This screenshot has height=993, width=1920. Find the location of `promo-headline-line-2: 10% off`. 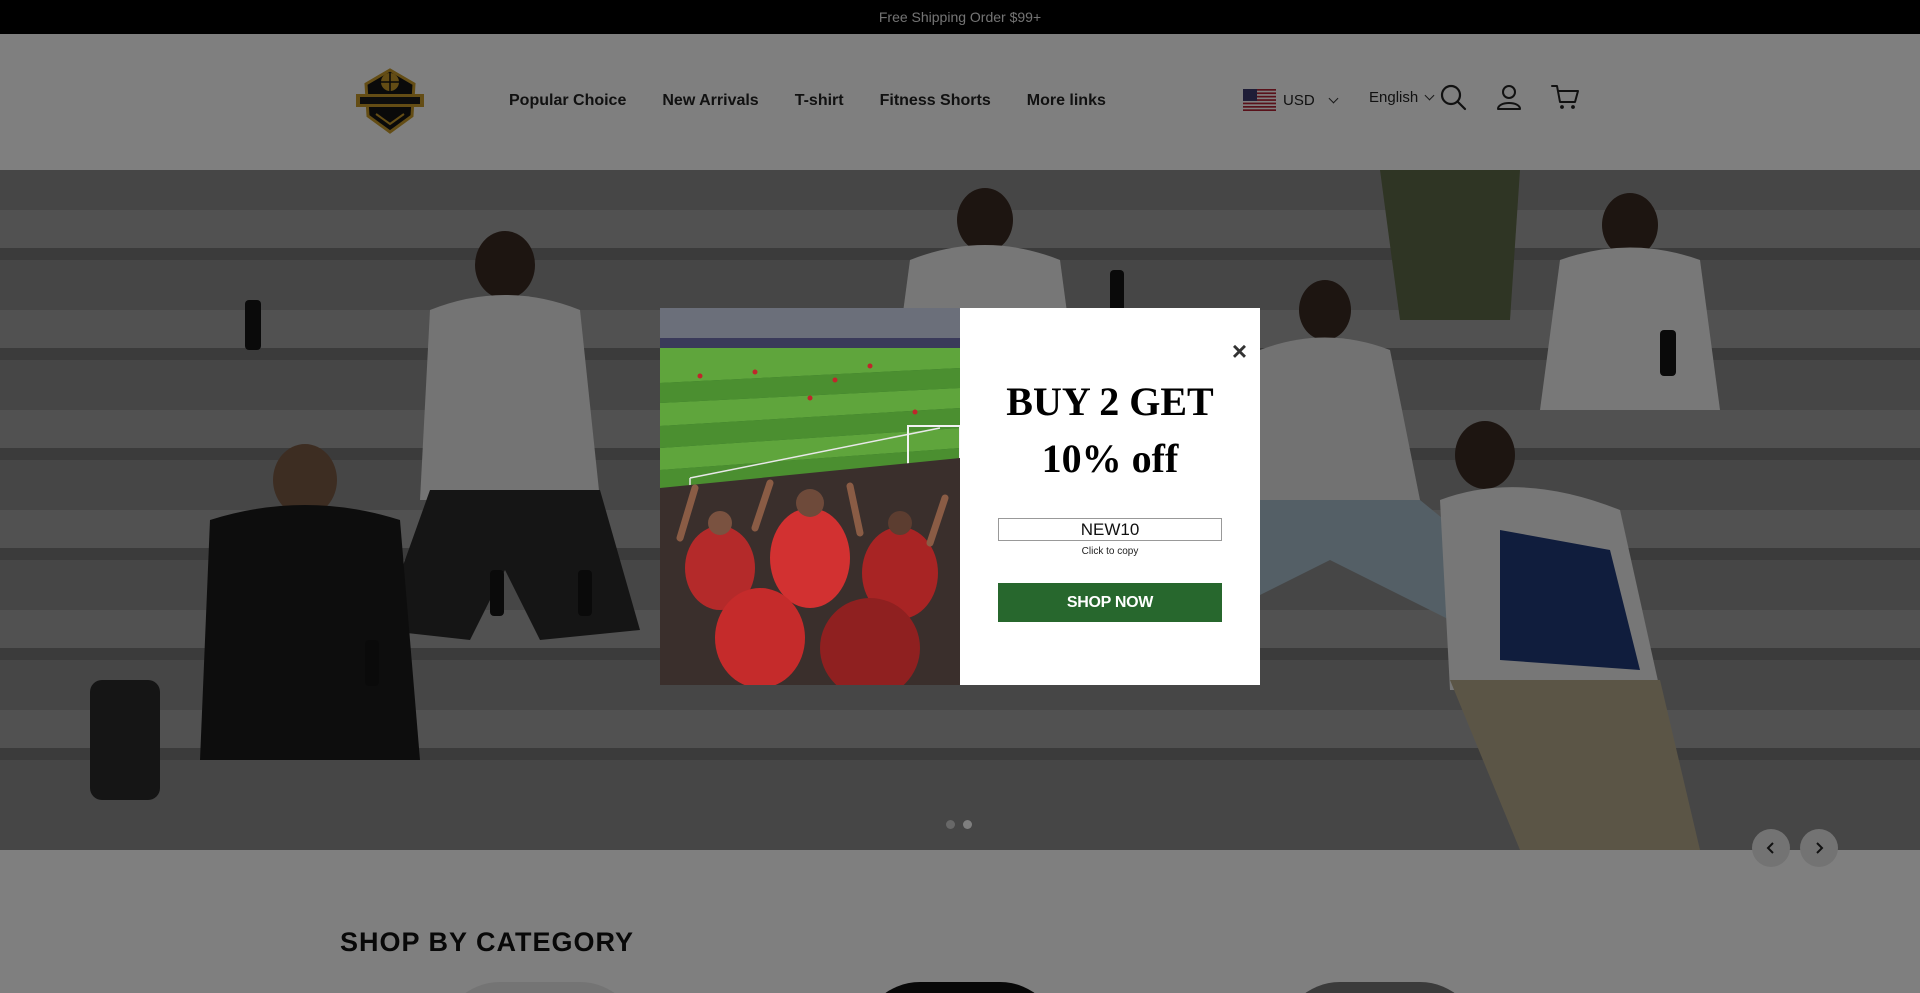

promo-headline-line-2: 10% off is located at coordinates (1110, 458).